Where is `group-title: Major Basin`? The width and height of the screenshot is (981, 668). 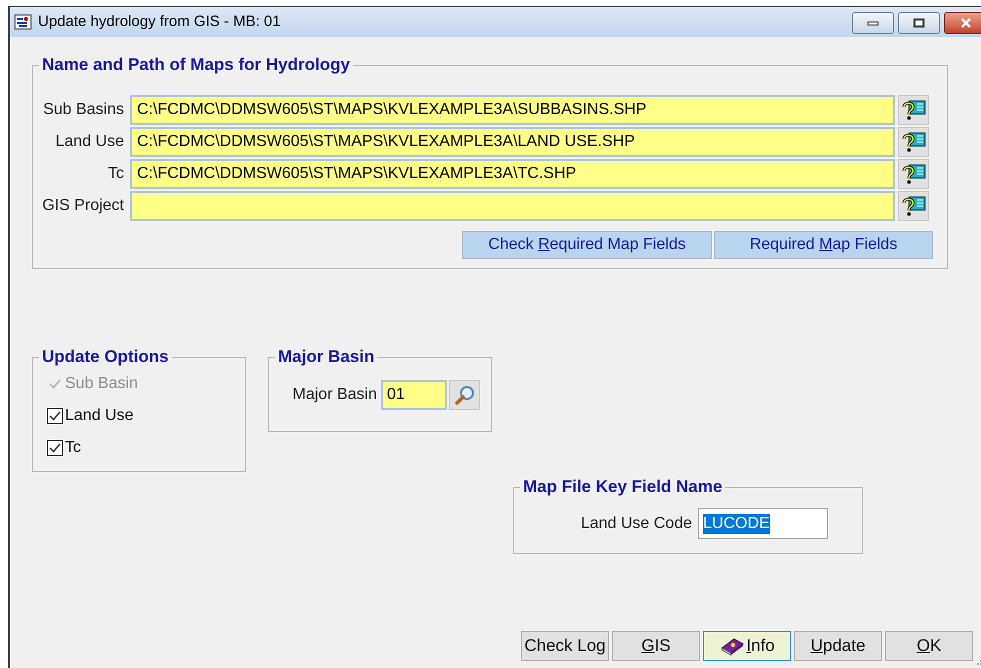 group-title: Major Basin is located at coordinates (326, 357).